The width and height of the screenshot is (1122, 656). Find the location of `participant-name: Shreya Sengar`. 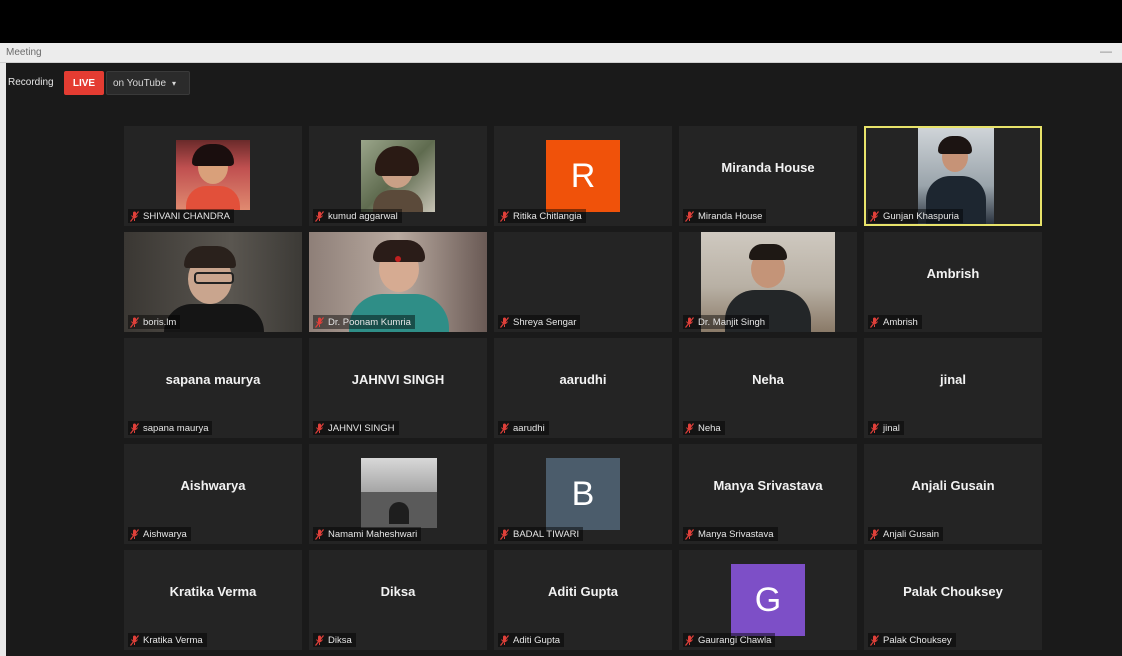

participant-name: Shreya Sengar is located at coordinates (545, 322).